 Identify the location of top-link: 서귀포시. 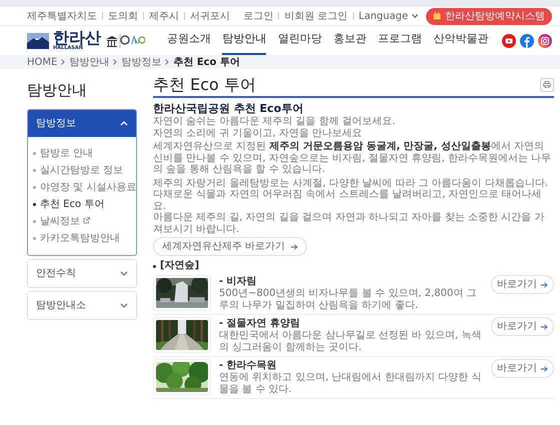
(210, 16).